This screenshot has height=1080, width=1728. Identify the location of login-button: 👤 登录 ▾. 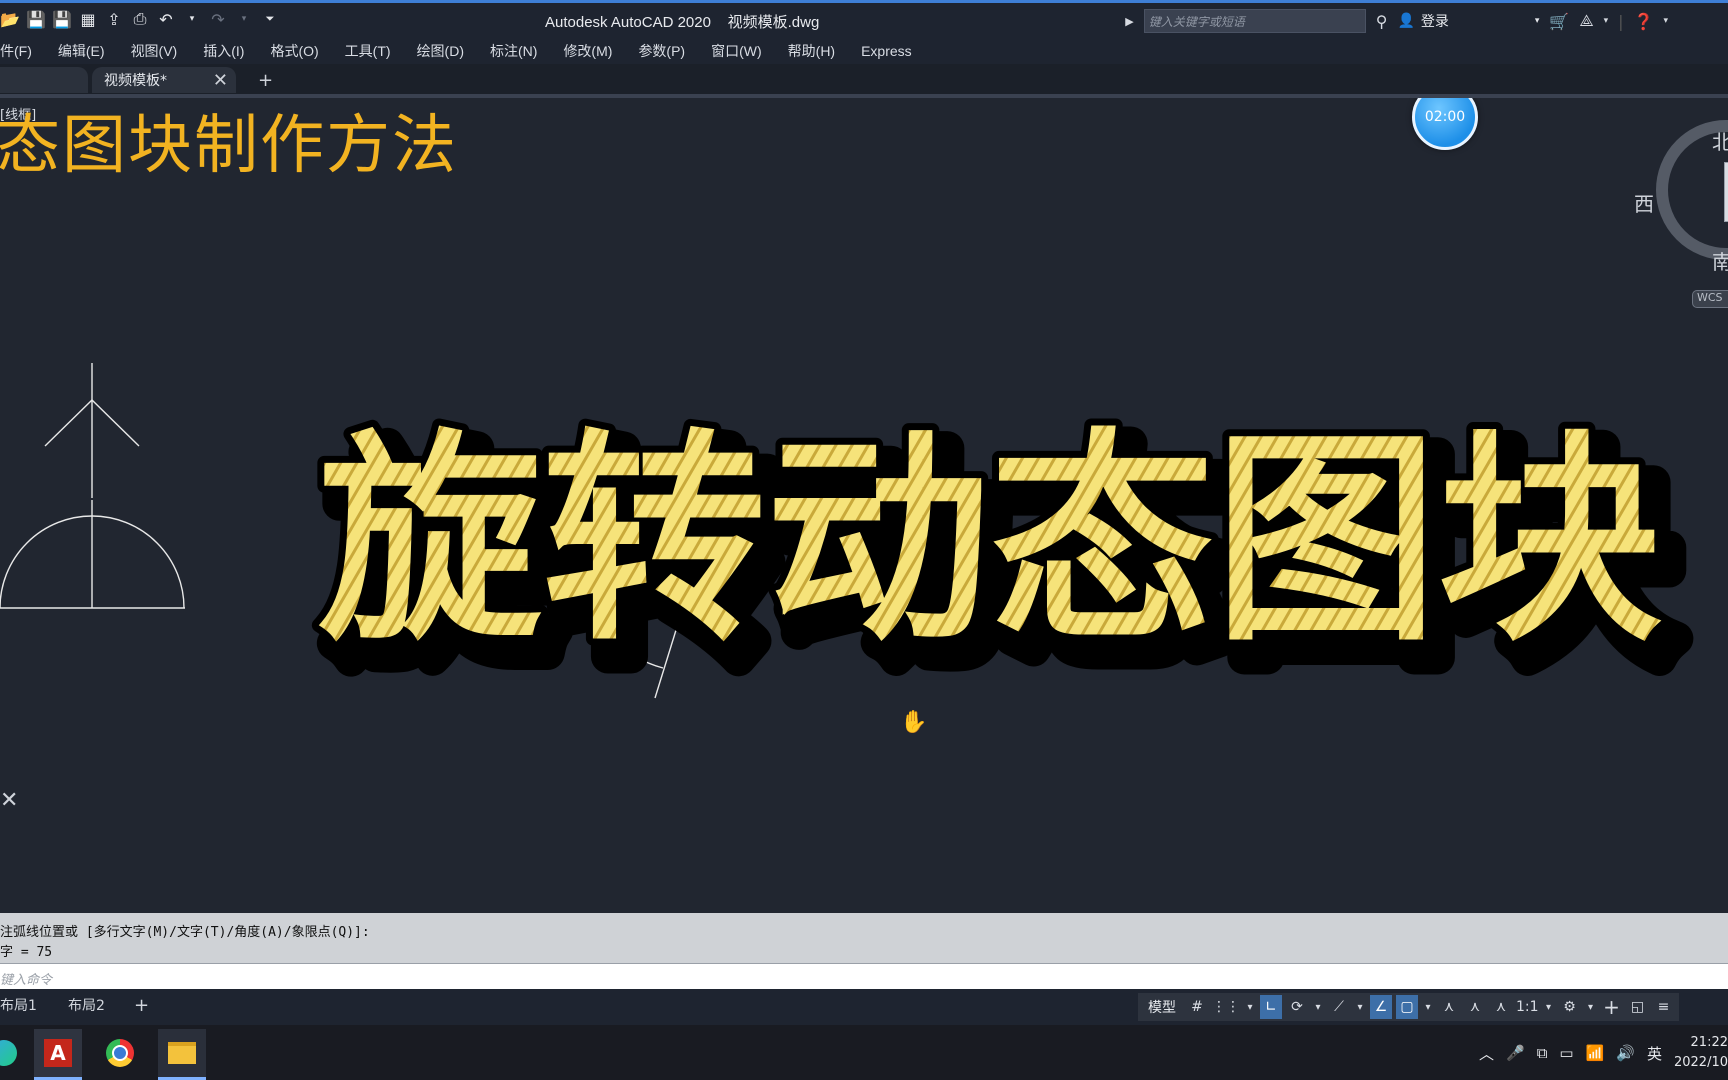
(1468, 21).